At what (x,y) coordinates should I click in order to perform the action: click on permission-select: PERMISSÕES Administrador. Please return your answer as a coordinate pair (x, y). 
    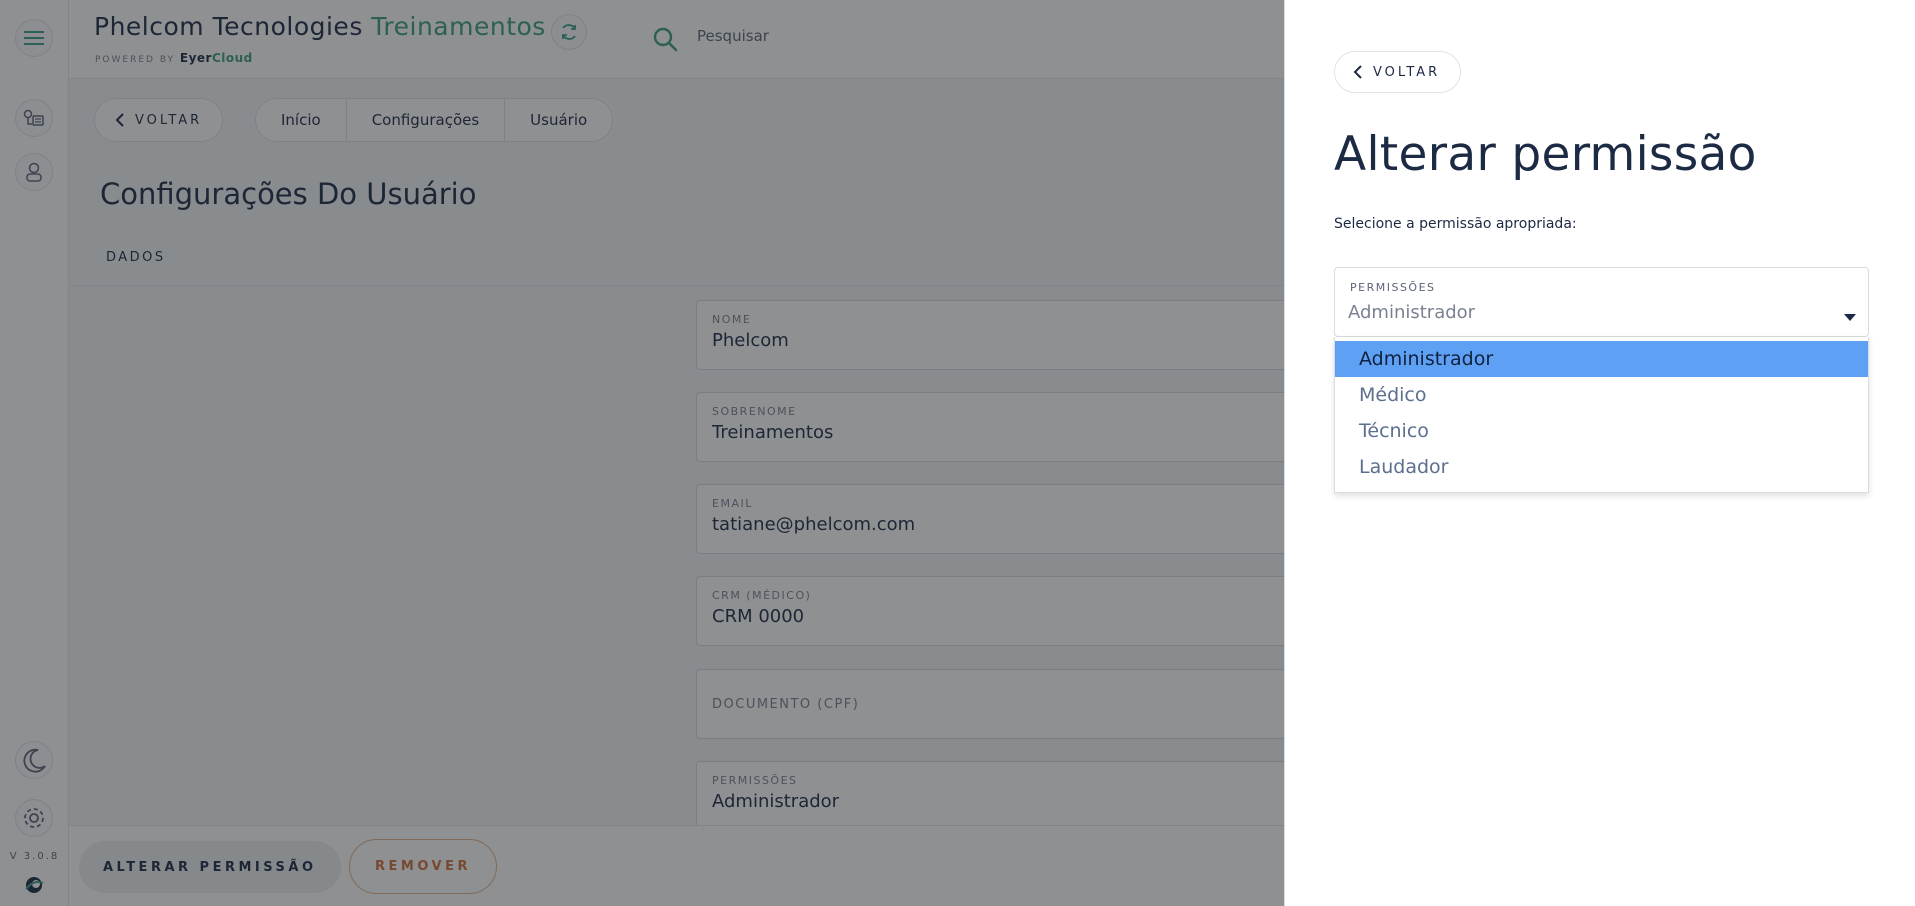
    Looking at the image, I should click on (1601, 302).